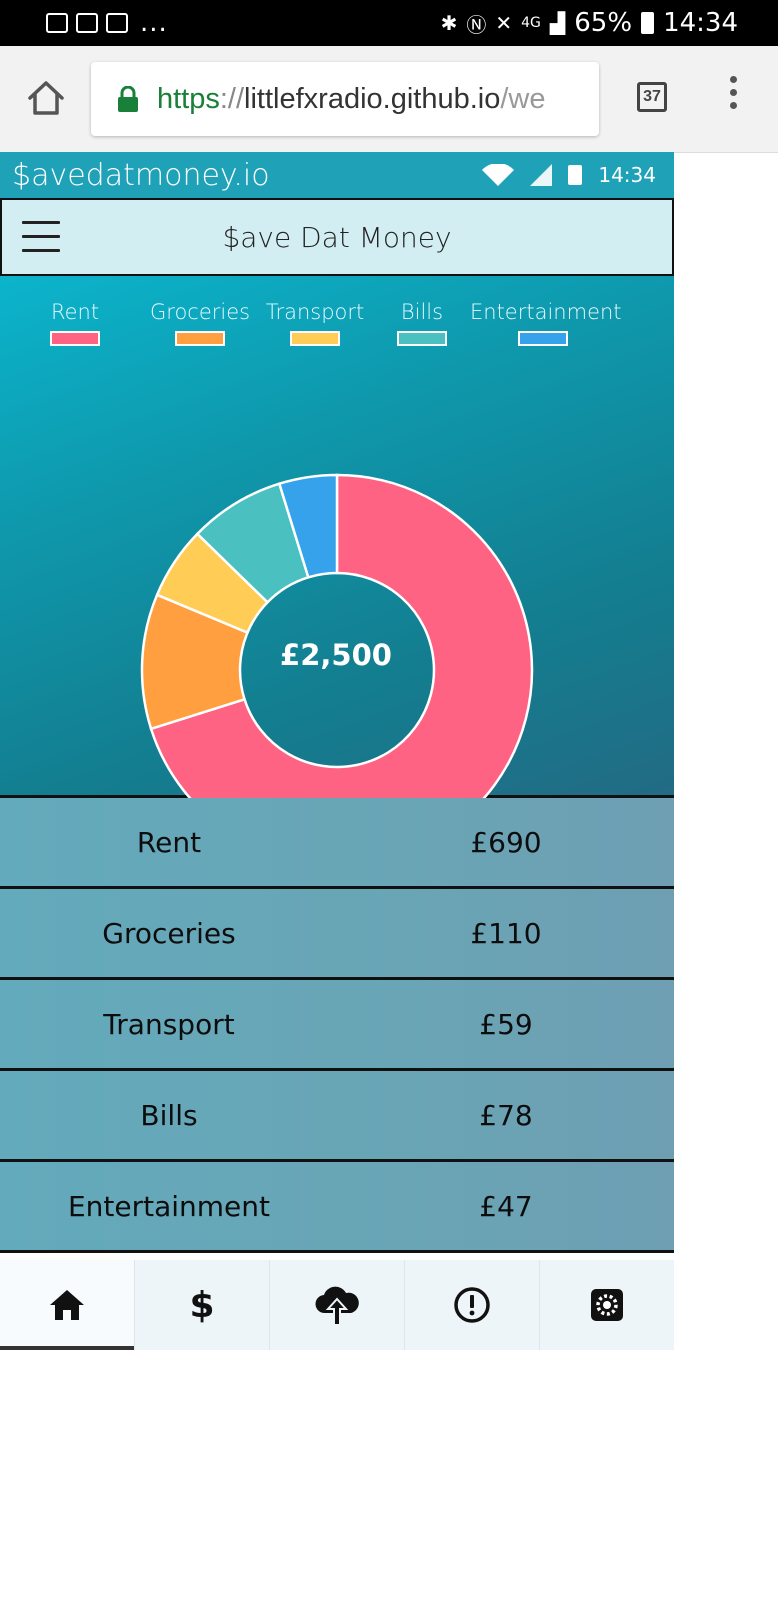 The height and width of the screenshot is (1600, 778). I want to click on page-title: $ave Dat Money, so click(337, 237).